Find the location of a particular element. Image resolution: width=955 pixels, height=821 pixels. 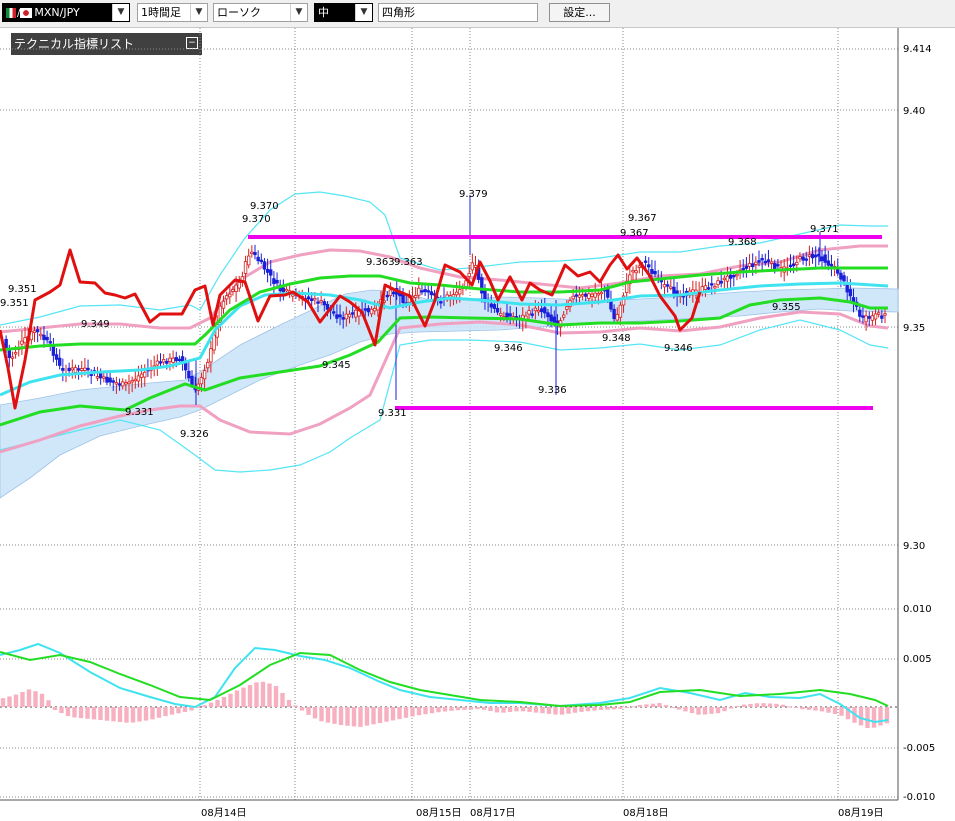

timeframe-select: 1時間足 ▼ is located at coordinates (172, 12).